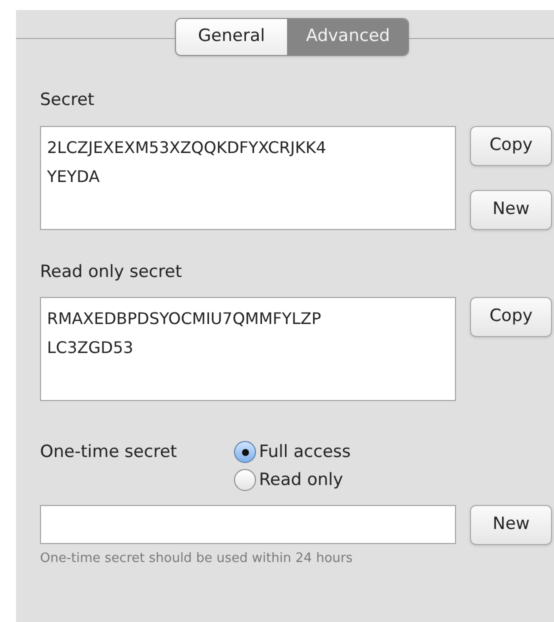  I want to click on tab: General, so click(232, 37).